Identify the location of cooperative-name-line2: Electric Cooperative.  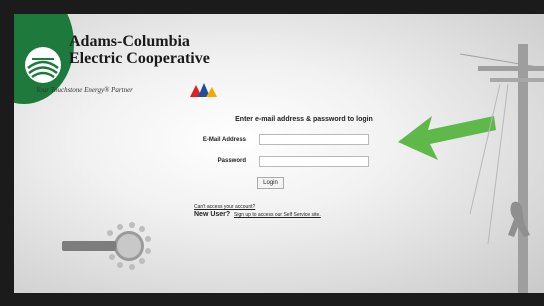
(139, 58).